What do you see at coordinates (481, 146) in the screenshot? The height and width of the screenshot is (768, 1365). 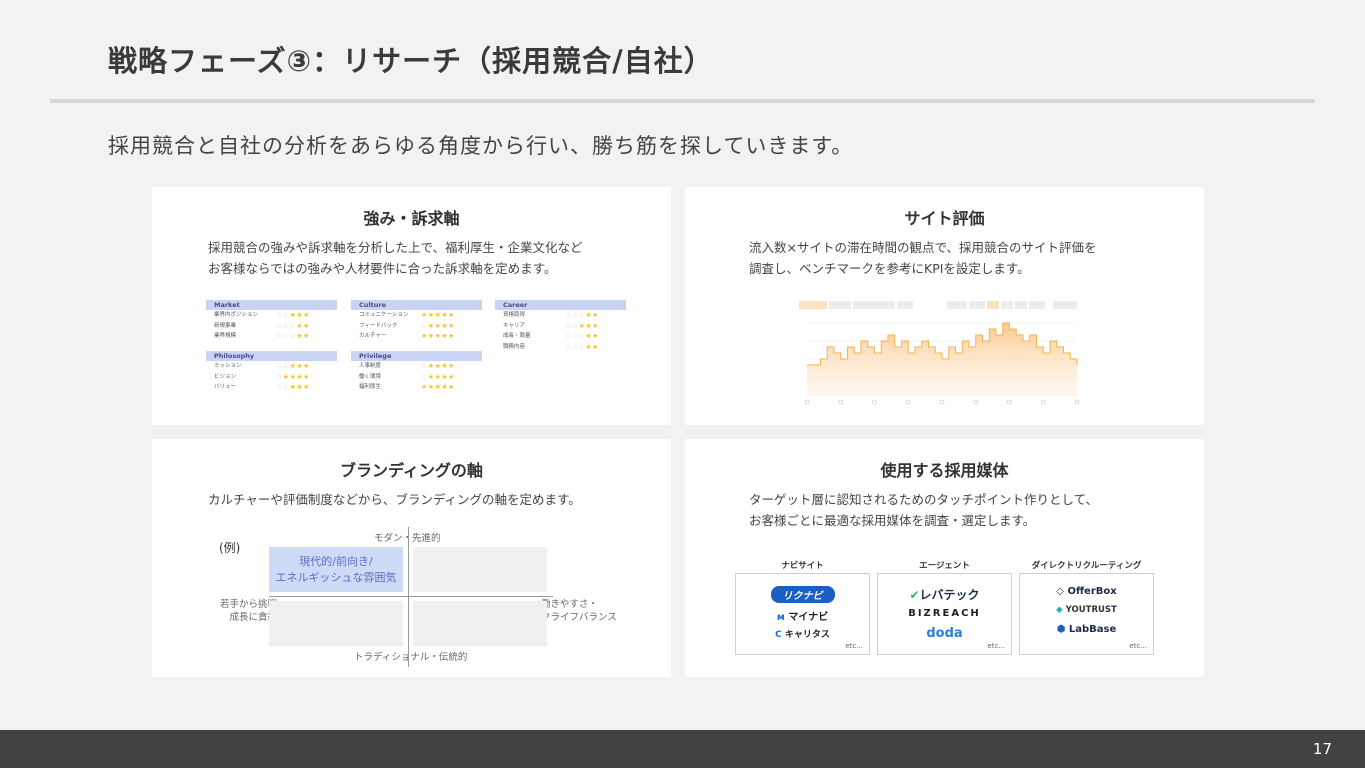 I see `slide-subtitle: 採用競合と自社の分析をあらゆる角度から行い、勝ち筋を探していきます。` at bounding box center [481, 146].